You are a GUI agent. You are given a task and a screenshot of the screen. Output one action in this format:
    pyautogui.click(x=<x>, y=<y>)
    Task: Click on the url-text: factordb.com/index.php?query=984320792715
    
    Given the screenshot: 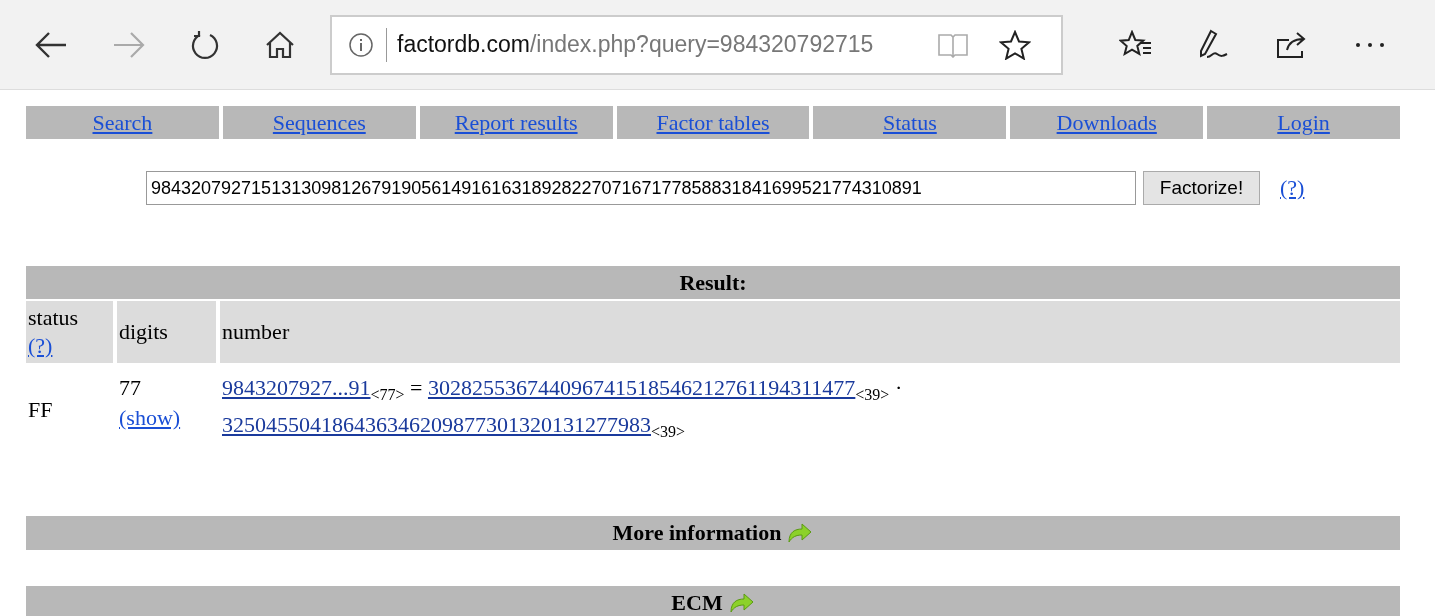 What is the action you would take?
    pyautogui.click(x=667, y=44)
    